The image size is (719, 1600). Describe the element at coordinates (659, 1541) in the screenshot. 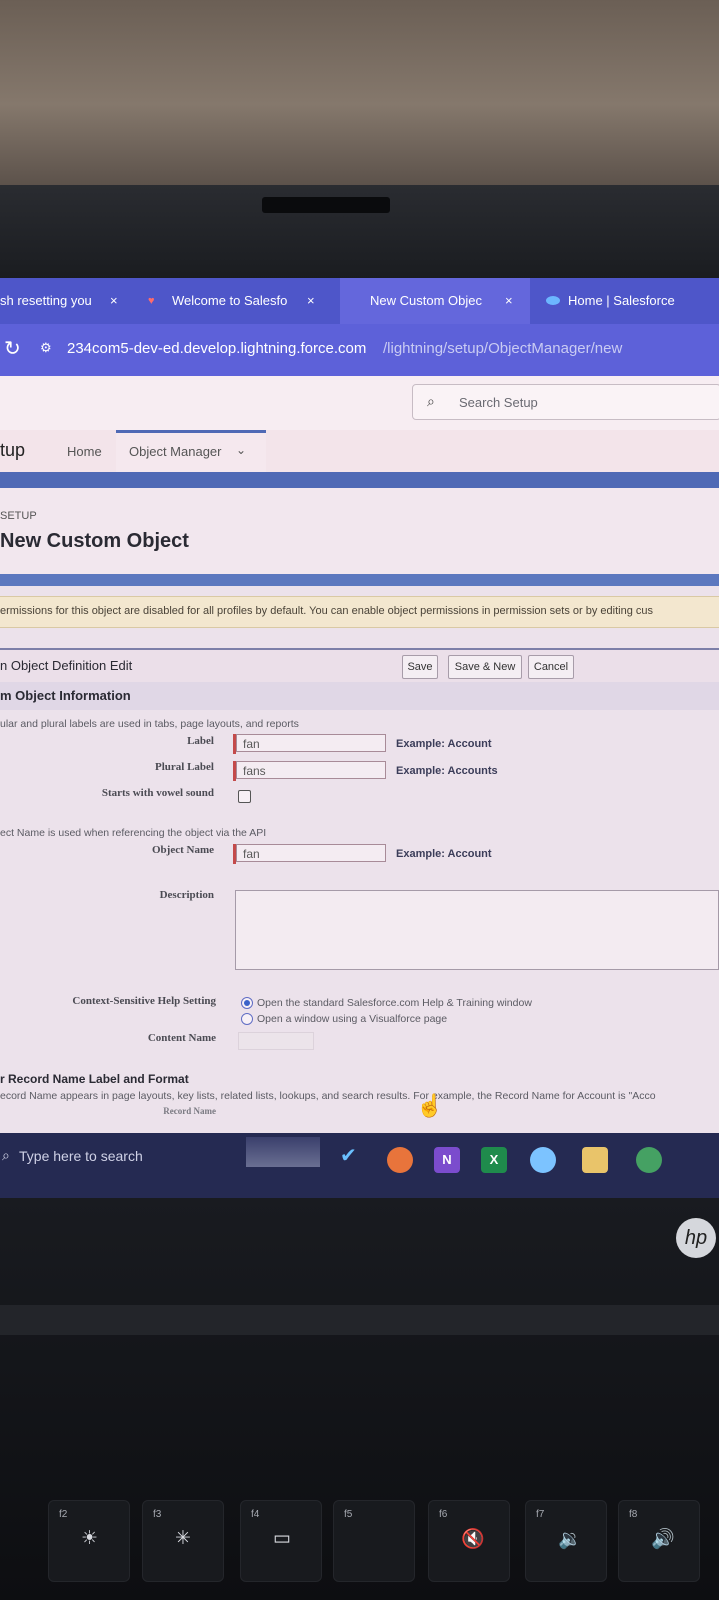

I see `f8-key: f8 🔊` at that location.